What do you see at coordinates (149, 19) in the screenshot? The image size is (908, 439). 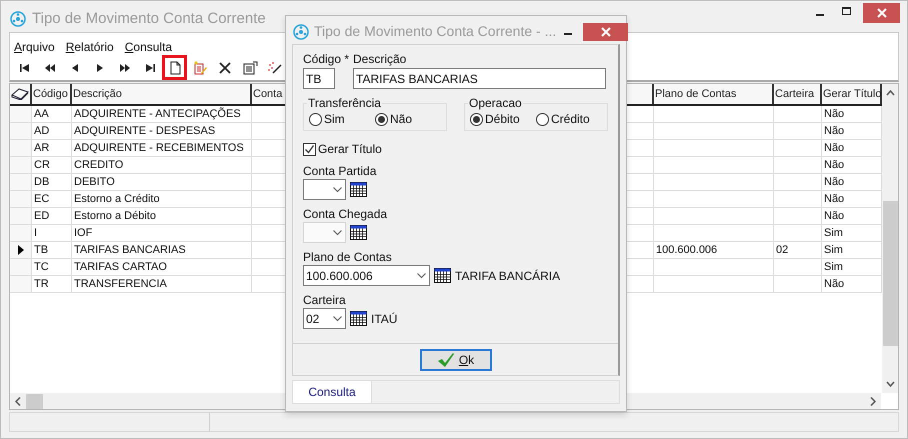 I see `window-title: Tipo de Movimento Conta Corrente` at bounding box center [149, 19].